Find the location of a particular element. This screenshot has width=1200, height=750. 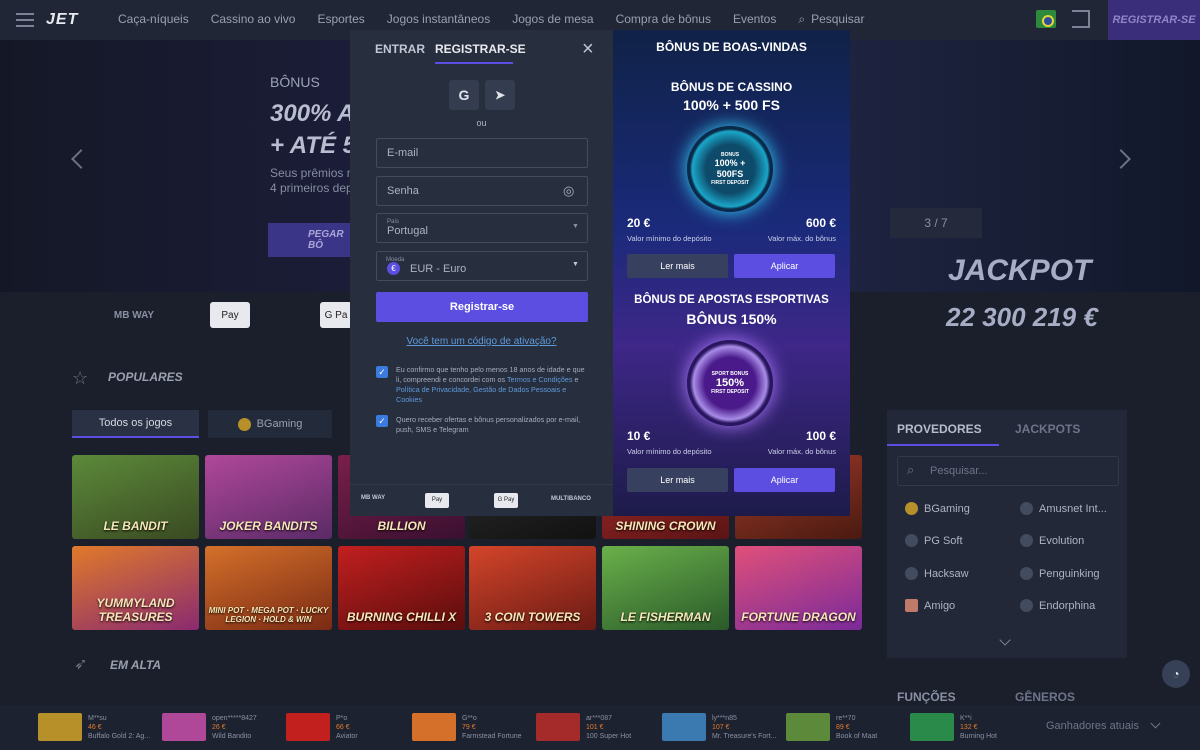

provider-penguinking: Penguinking is located at coordinates (1060, 573).